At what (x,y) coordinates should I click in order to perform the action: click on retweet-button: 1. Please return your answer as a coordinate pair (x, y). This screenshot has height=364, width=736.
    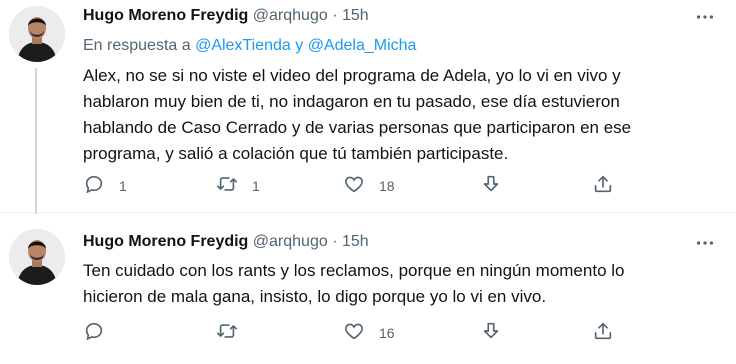
    Looking at the image, I should click on (238, 185).